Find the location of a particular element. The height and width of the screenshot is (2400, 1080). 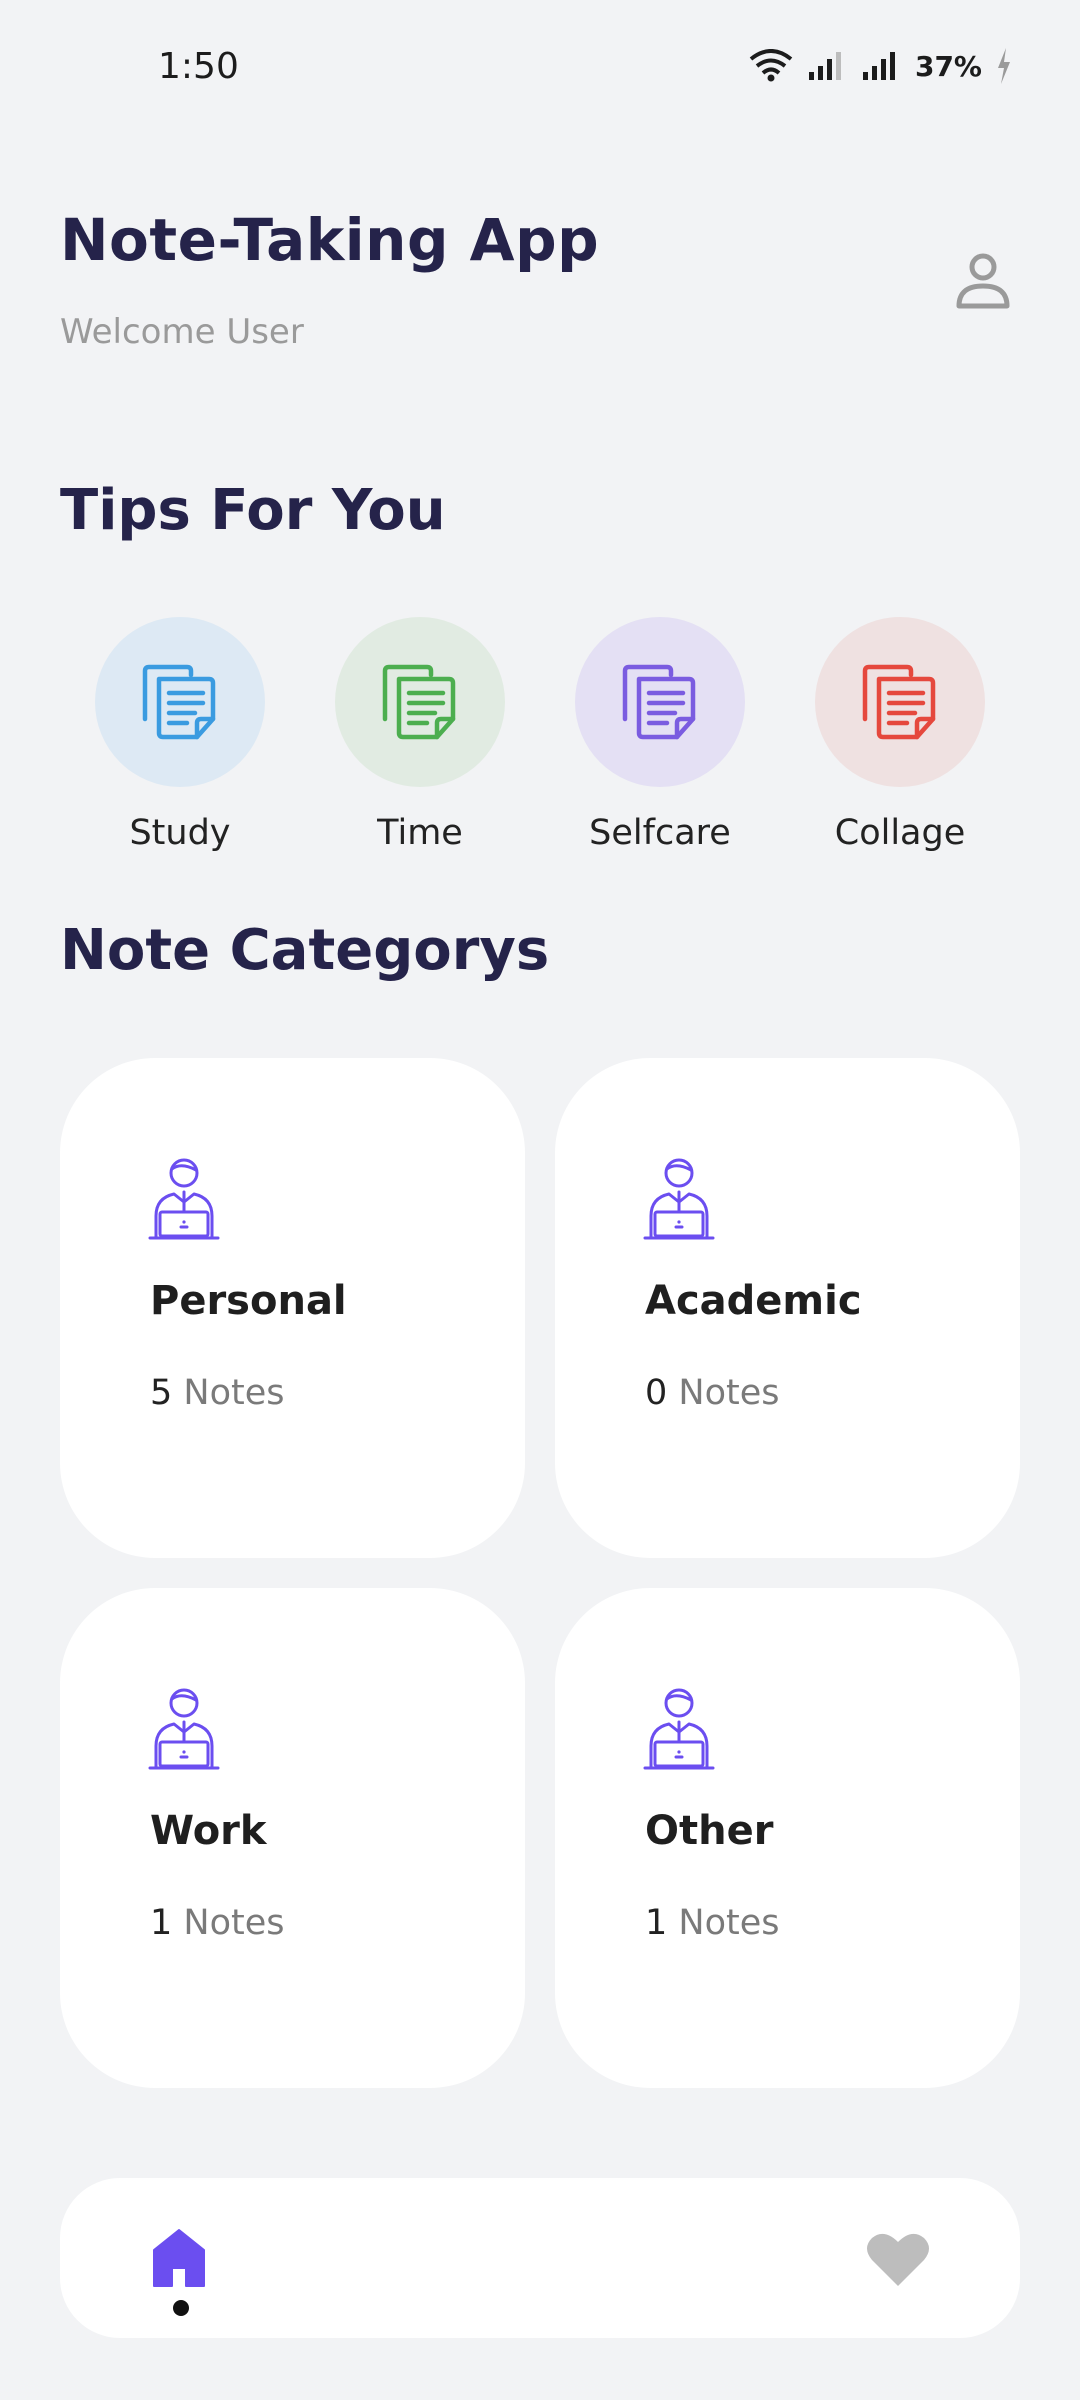

category-name: Other is located at coordinates (709, 1831).